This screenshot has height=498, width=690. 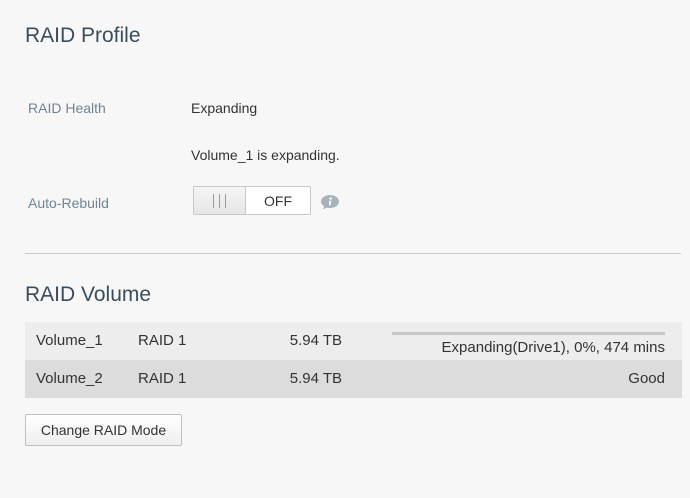 I want to click on grip-icon, so click(x=219, y=200).